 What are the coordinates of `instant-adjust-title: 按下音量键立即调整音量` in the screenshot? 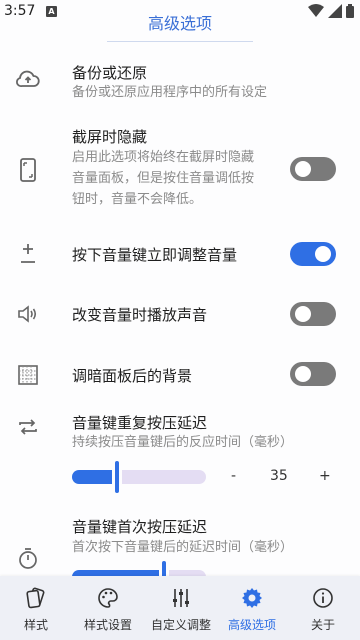 It's located at (155, 255).